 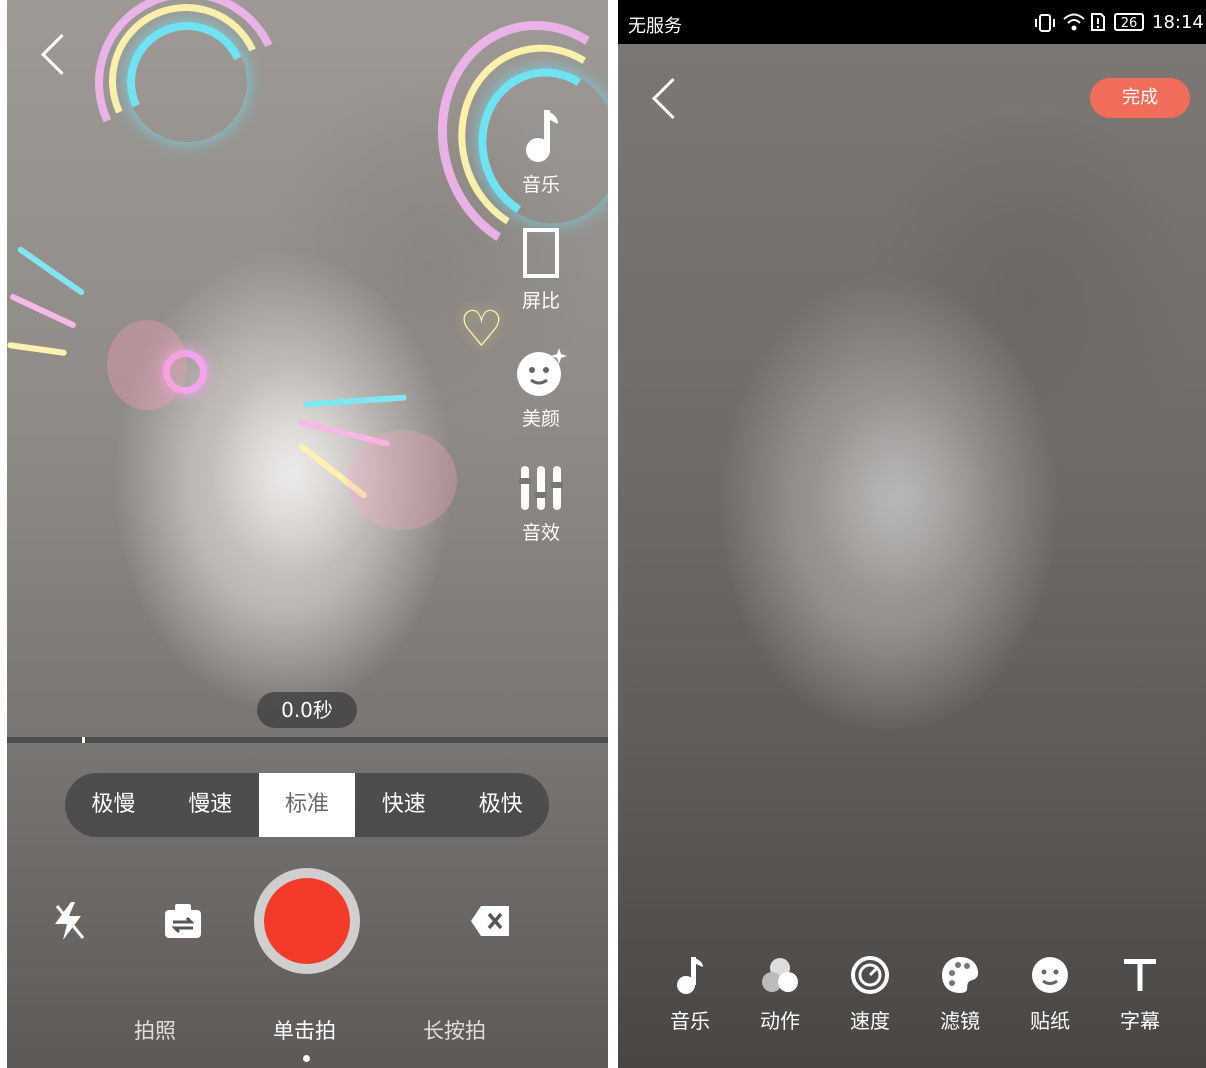 What do you see at coordinates (912, 22) in the screenshot?
I see `status-bar: 无服务 26 18:14` at bounding box center [912, 22].